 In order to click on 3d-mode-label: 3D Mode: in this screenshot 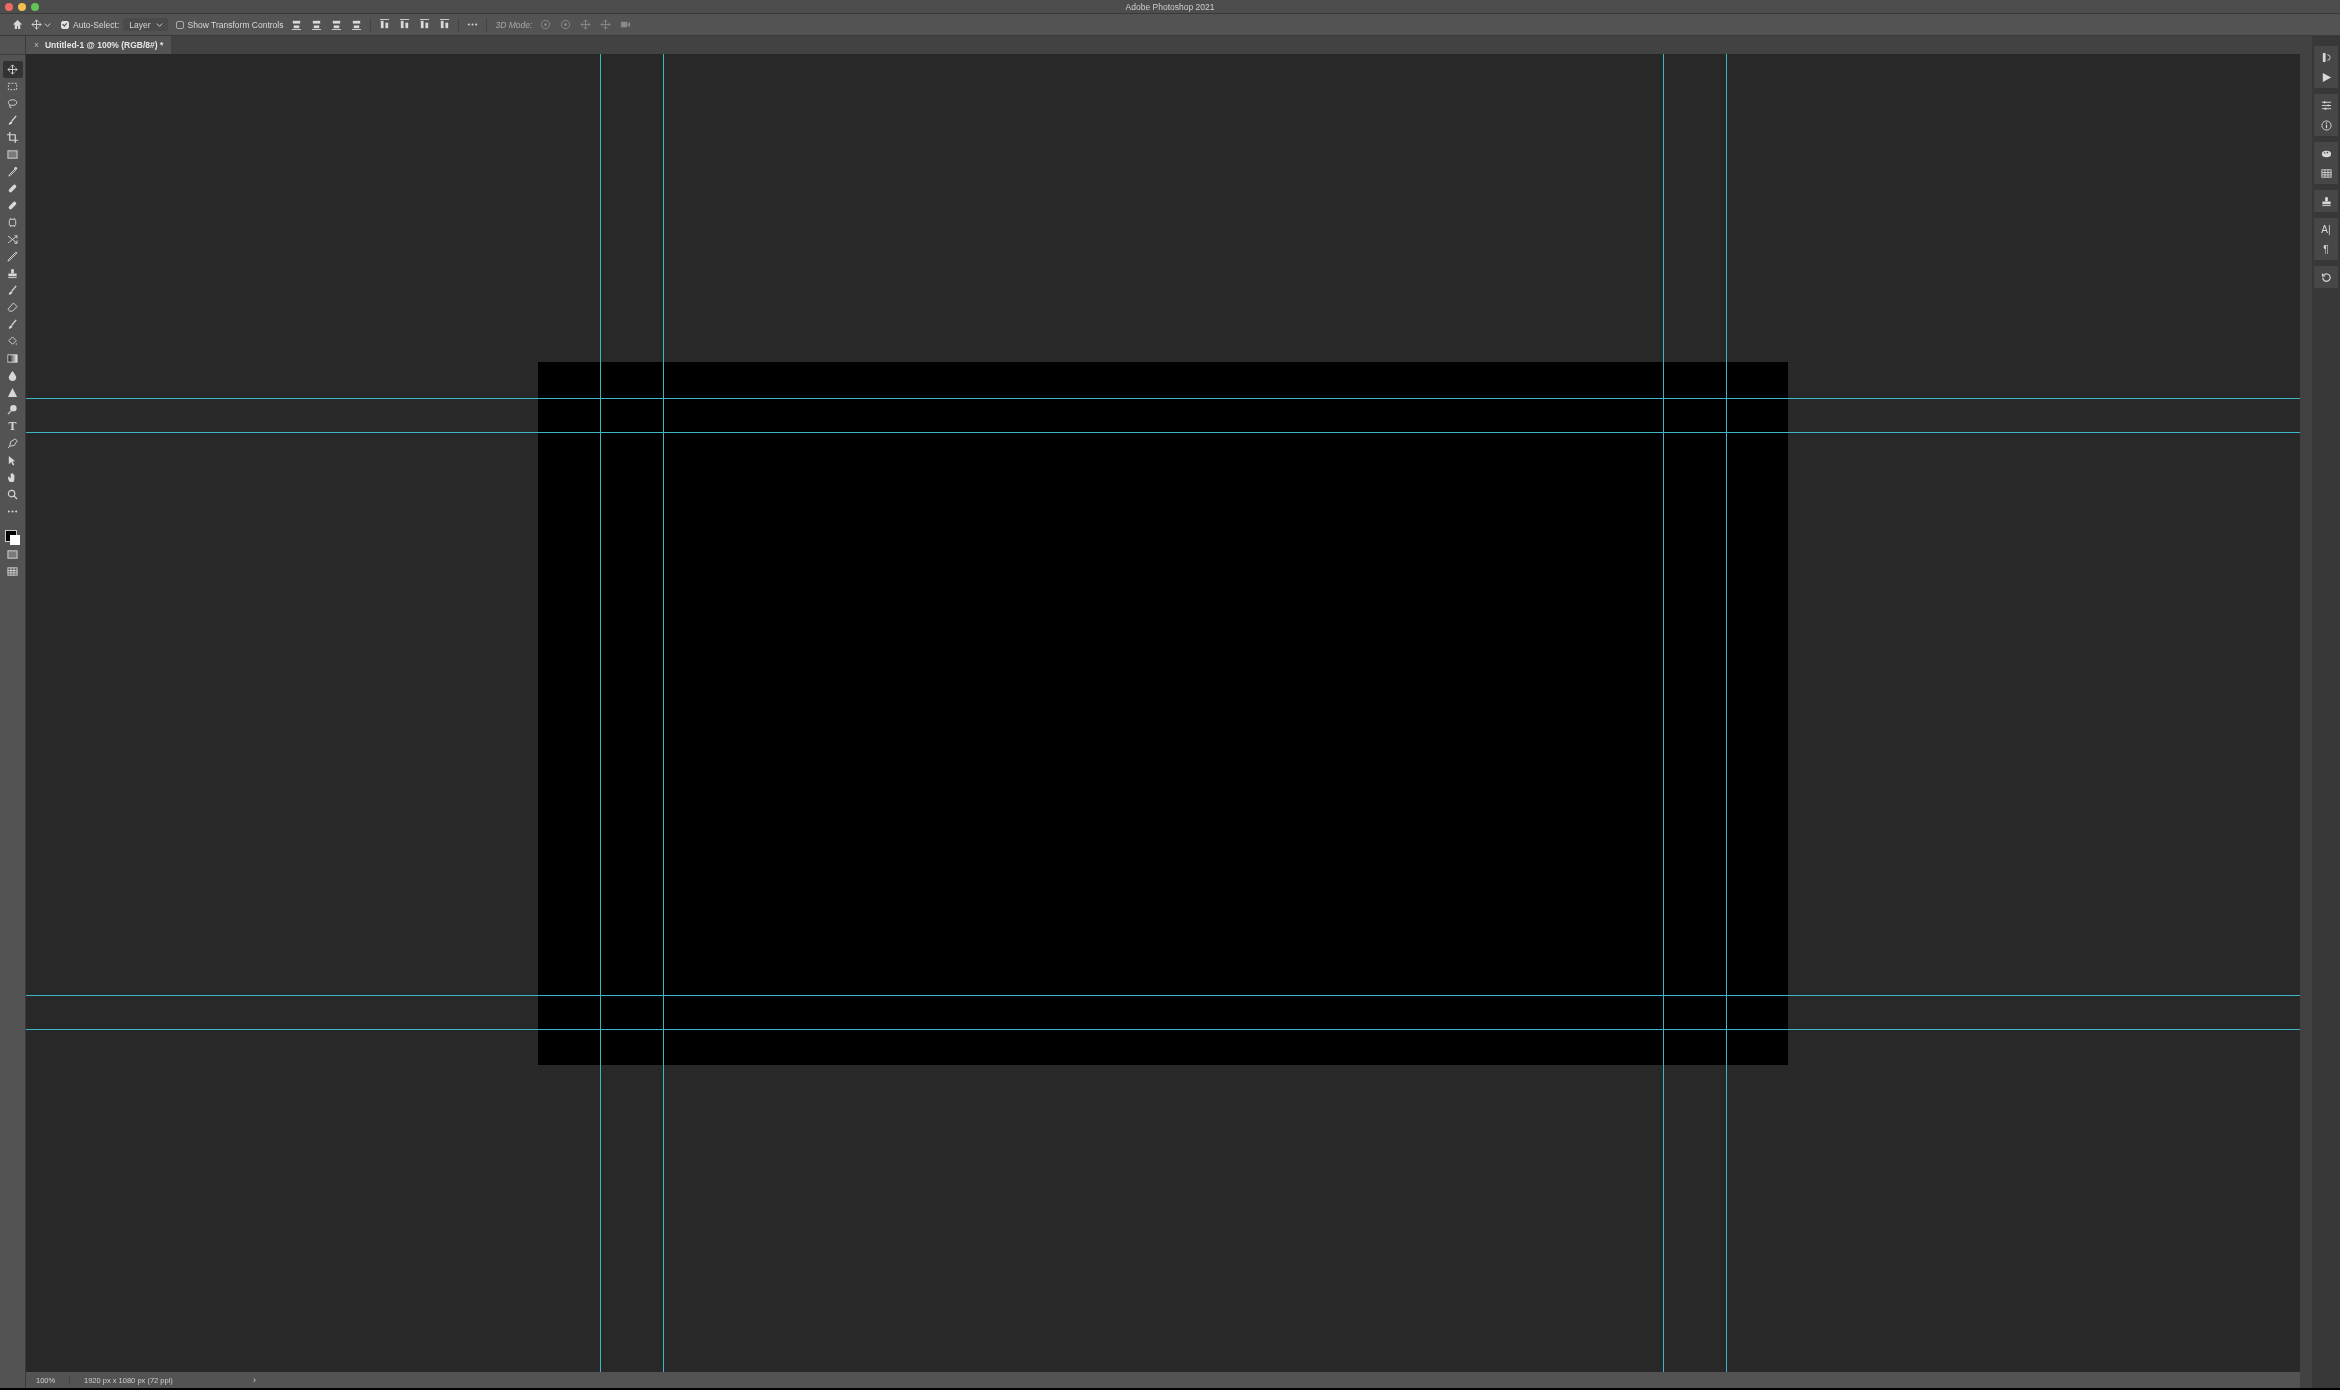, I will do `click(514, 24)`.